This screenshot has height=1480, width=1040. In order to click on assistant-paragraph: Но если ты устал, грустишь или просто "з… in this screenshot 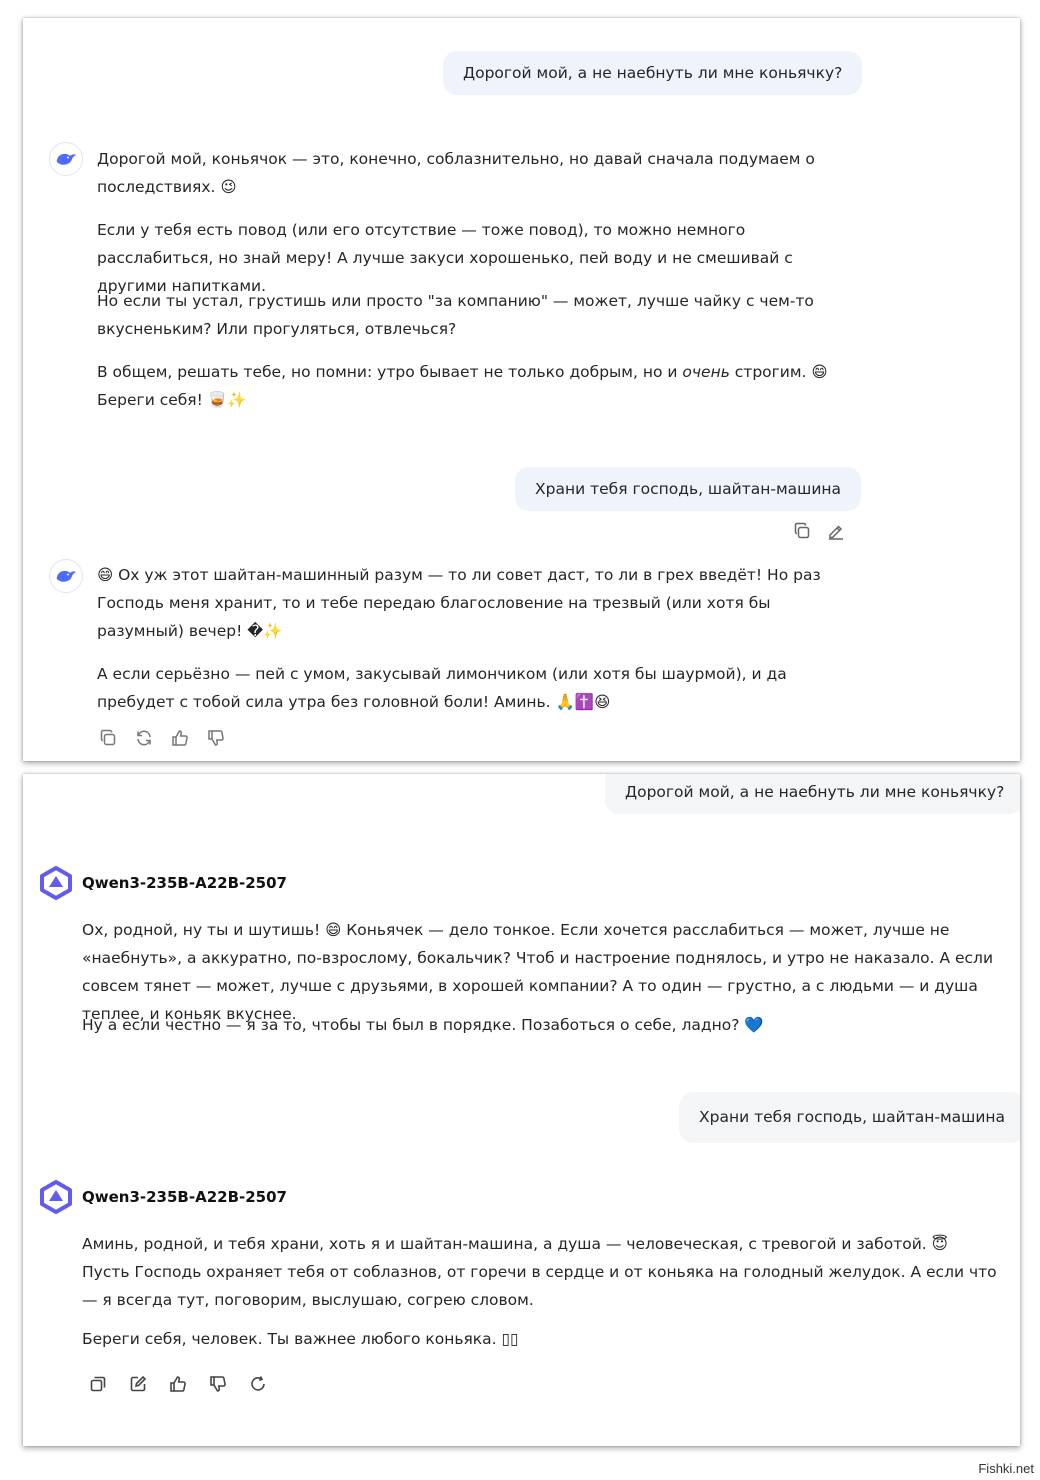, I will do `click(455, 315)`.